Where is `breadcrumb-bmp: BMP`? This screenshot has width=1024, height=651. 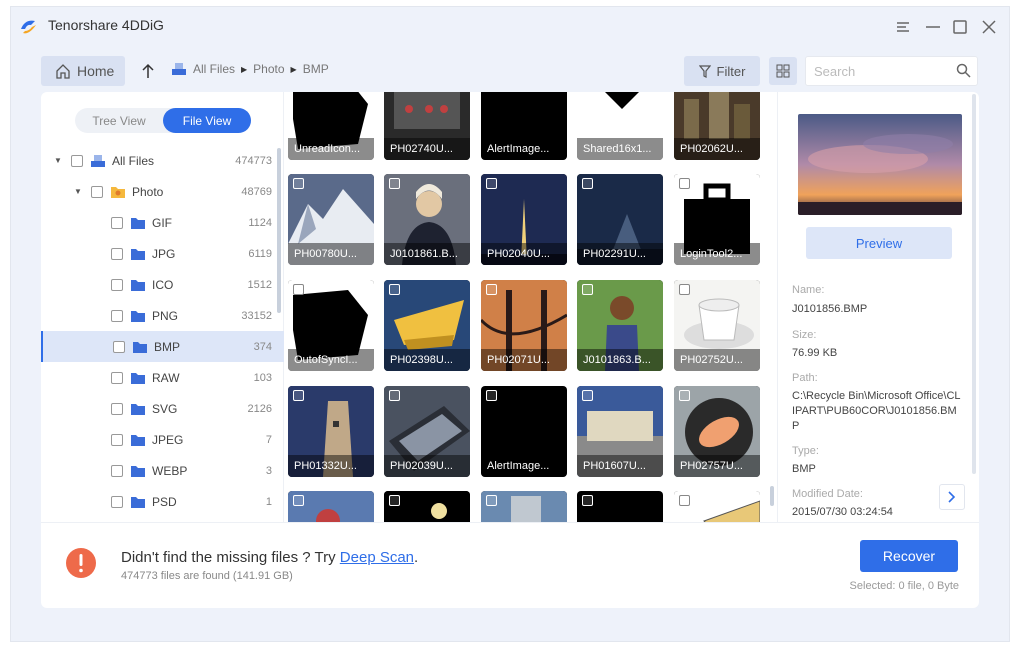
breadcrumb-bmp: BMP is located at coordinates (316, 69).